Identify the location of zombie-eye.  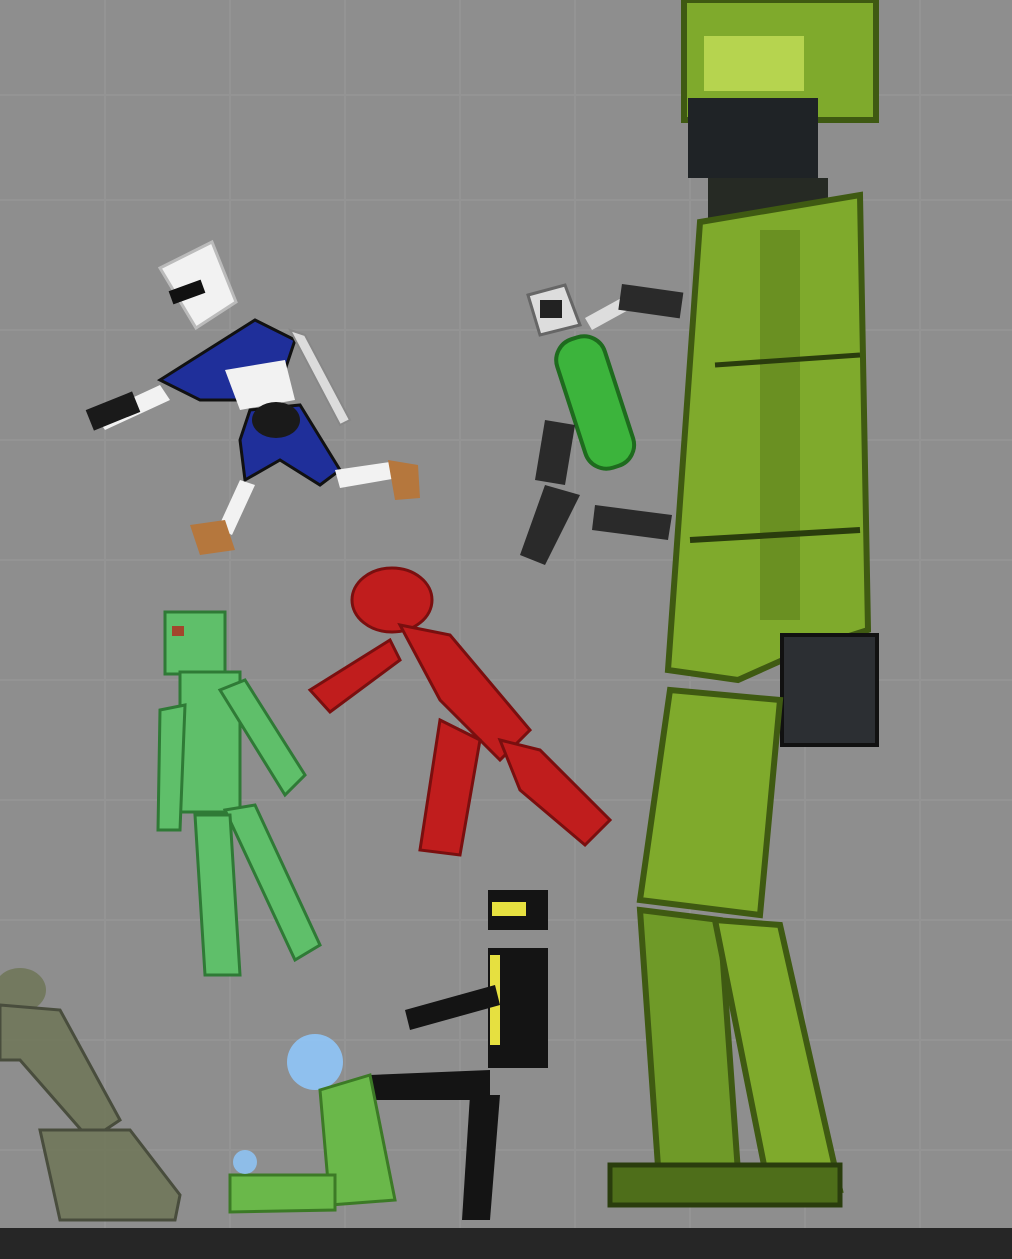
(178, 631).